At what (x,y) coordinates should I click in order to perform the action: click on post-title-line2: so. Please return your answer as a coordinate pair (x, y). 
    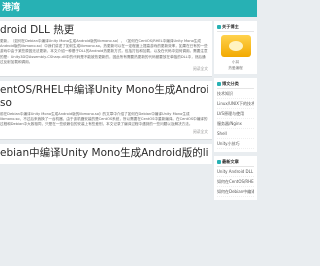
    Looking at the image, I should click on (104, 103).